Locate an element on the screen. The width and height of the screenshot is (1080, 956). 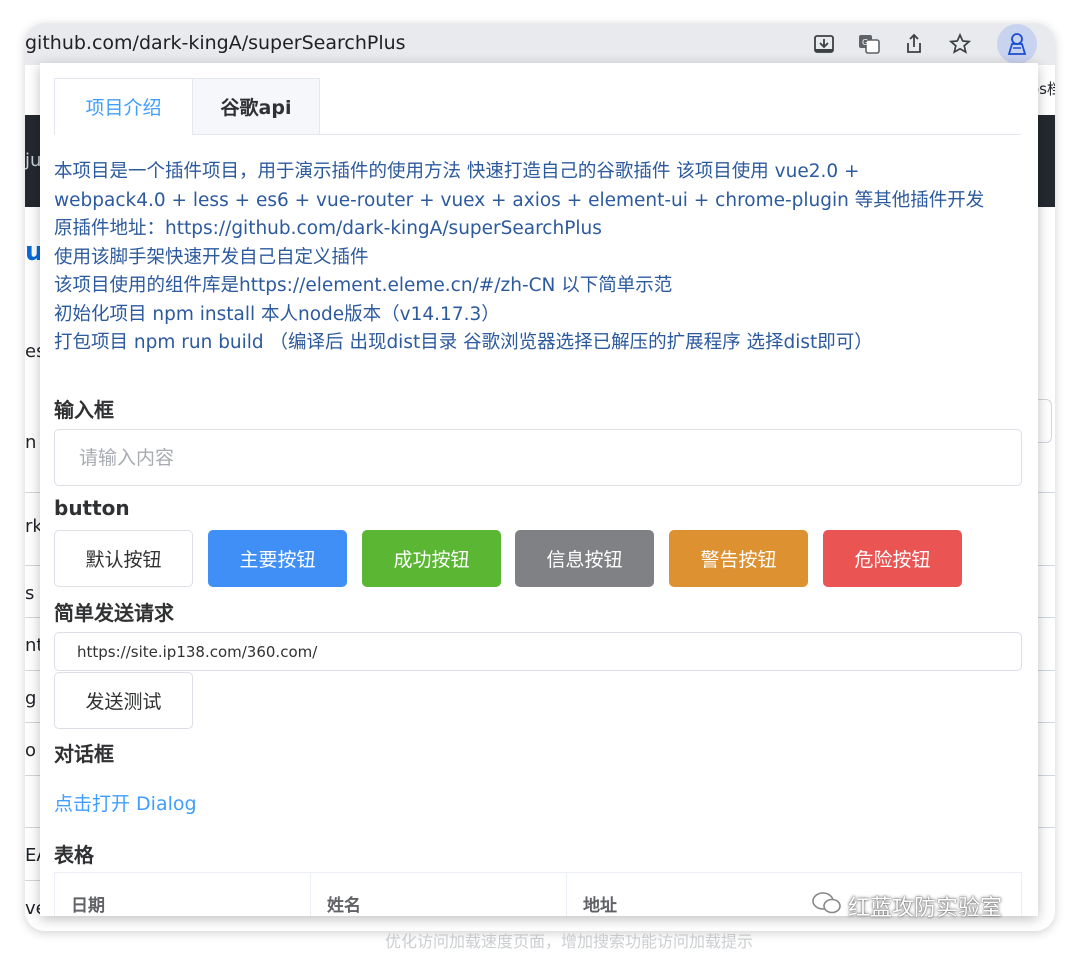
watermark: 红蓝攻防实验室 is located at coordinates (907, 906).